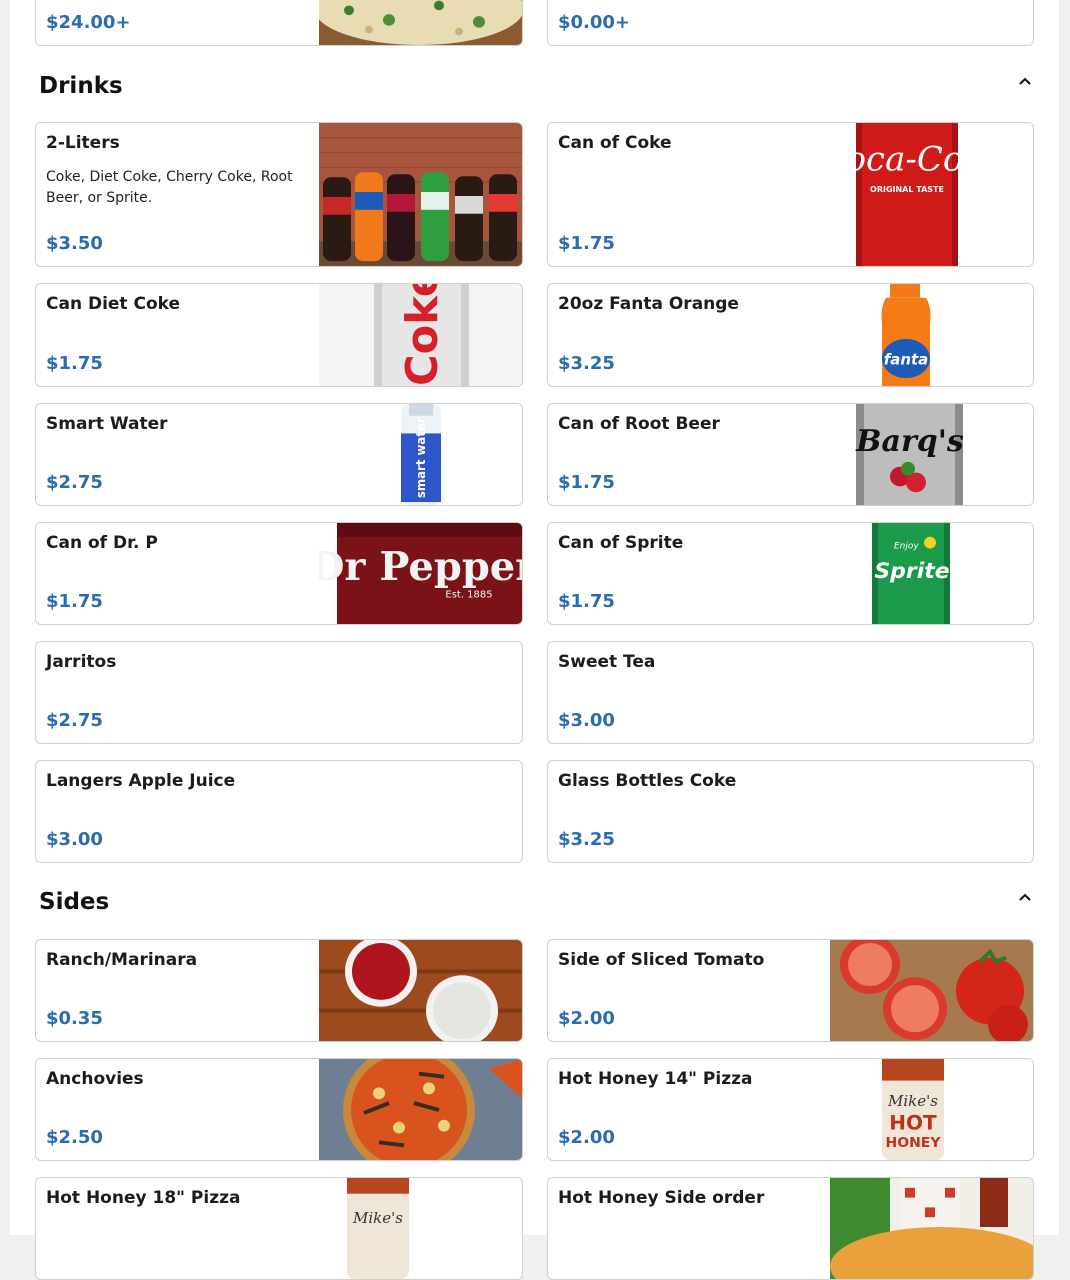 This screenshot has height=1280, width=1070. I want to click on item-name: Can of Sprite, so click(621, 543).